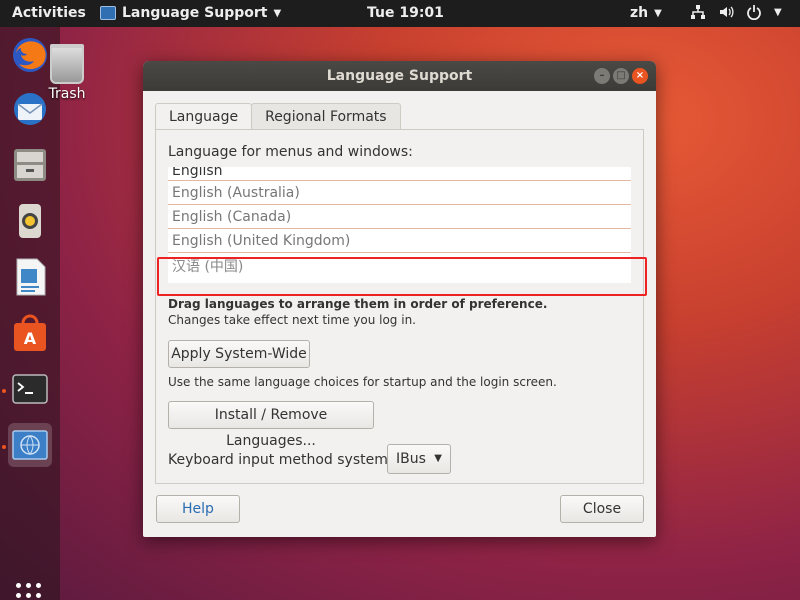 The width and height of the screenshot is (800, 600). What do you see at coordinates (639, 13) in the screenshot?
I see `input-source-label: zh` at bounding box center [639, 13].